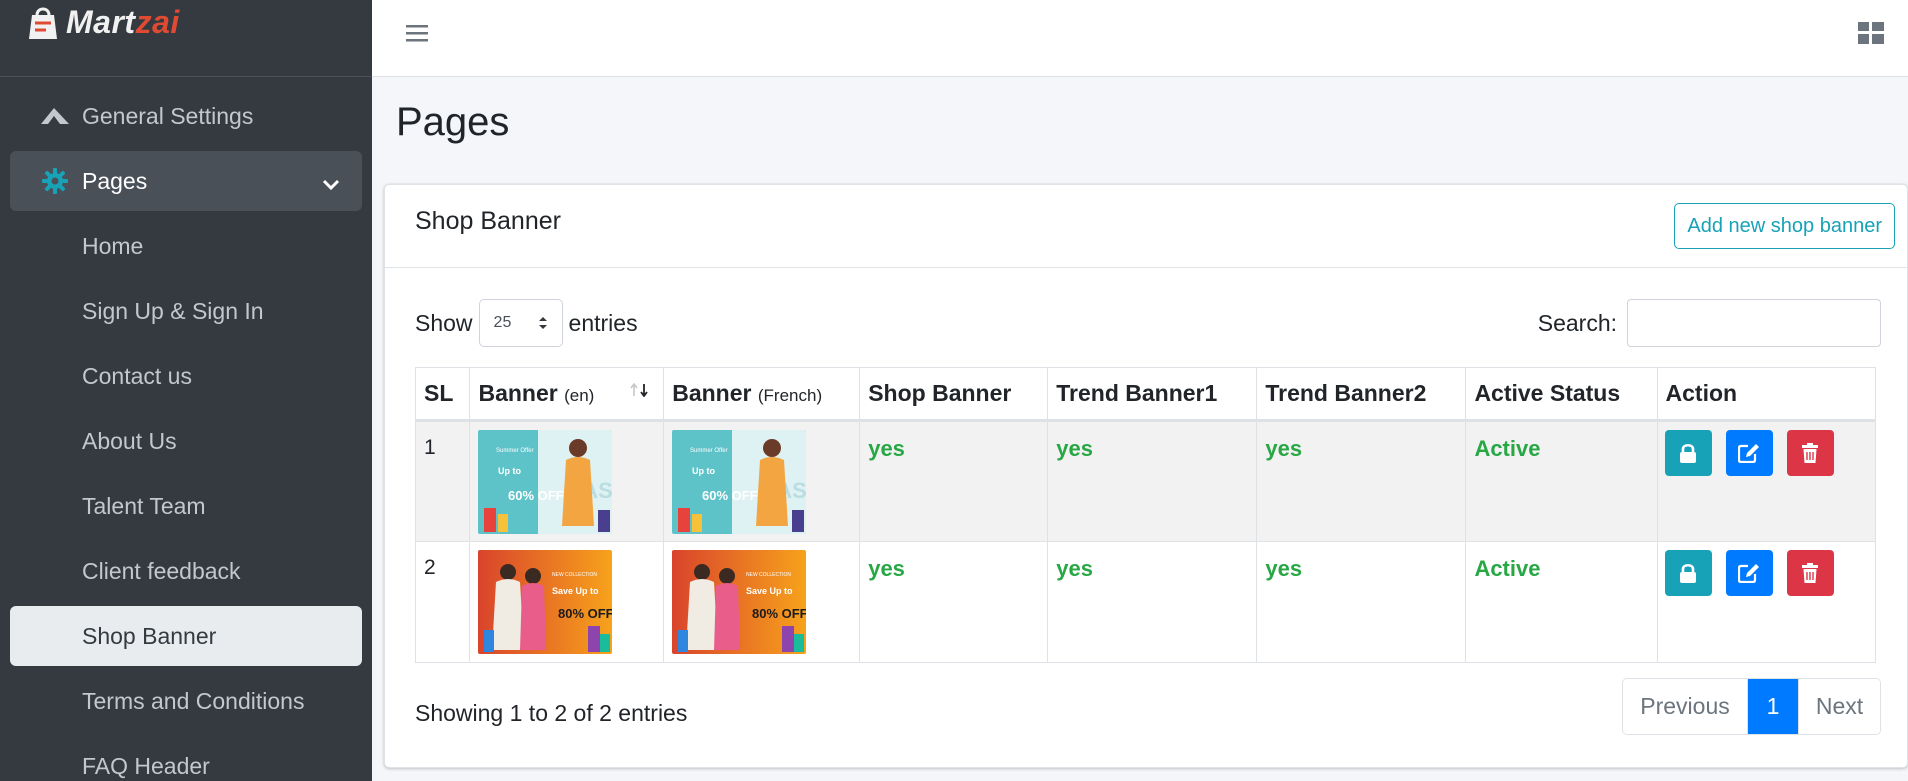 This screenshot has width=1908, height=781. Describe the element at coordinates (545, 602) in the screenshot. I see `banner-image-en: NEW COLLECTION Save Up to 80% OFF` at that location.